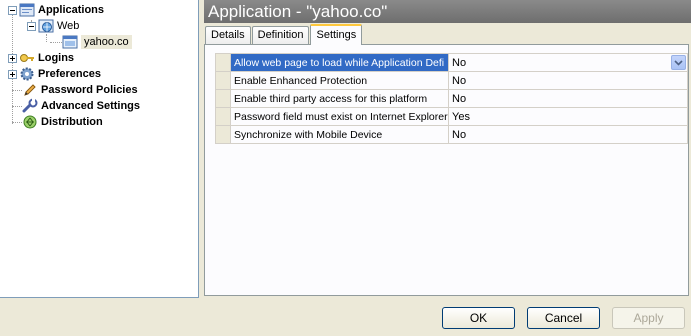 The image size is (691, 336). I want to click on tree-item-advanced-settings: Advanced Settings, so click(81, 106).